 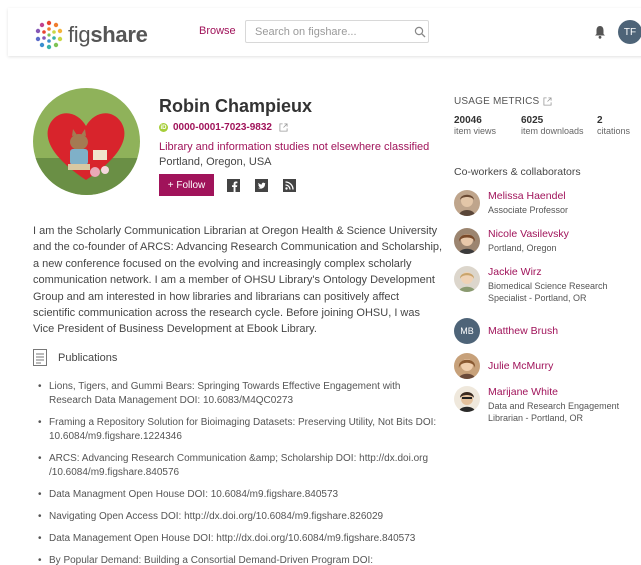 What do you see at coordinates (337, 31) in the screenshot?
I see `search-input` at bounding box center [337, 31].